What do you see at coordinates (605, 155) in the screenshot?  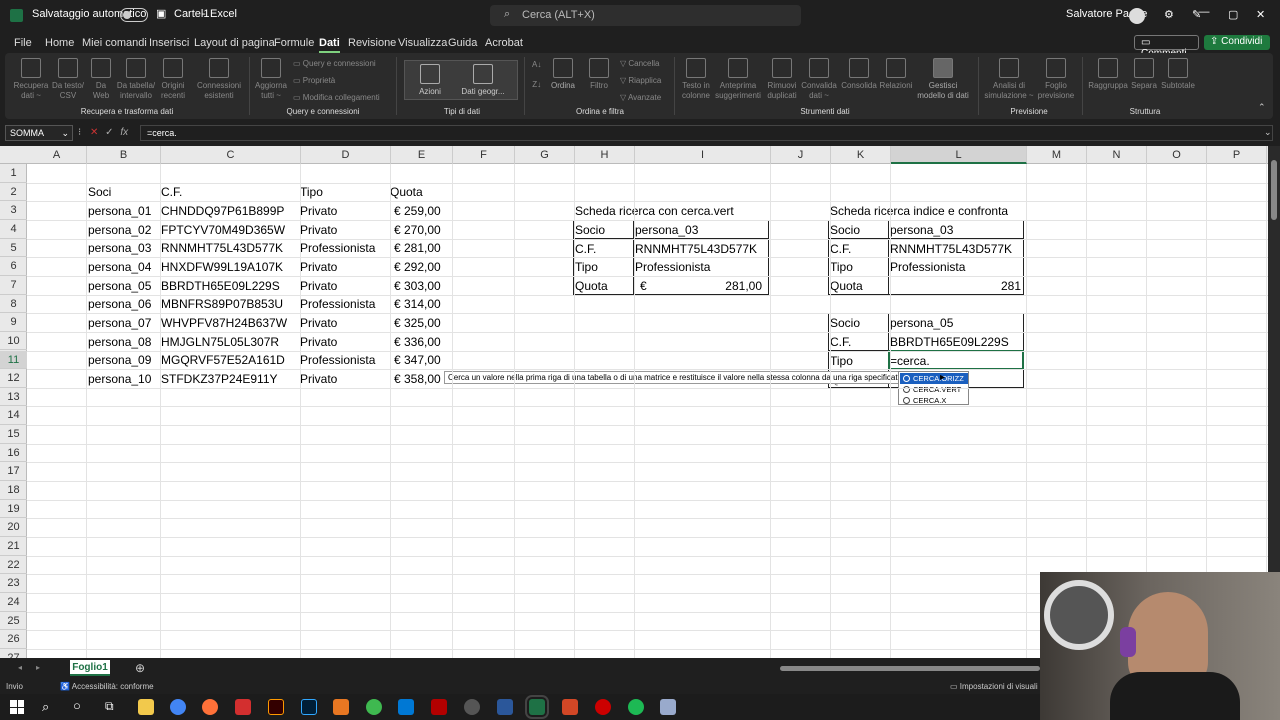 I see `column-header-h: H` at bounding box center [605, 155].